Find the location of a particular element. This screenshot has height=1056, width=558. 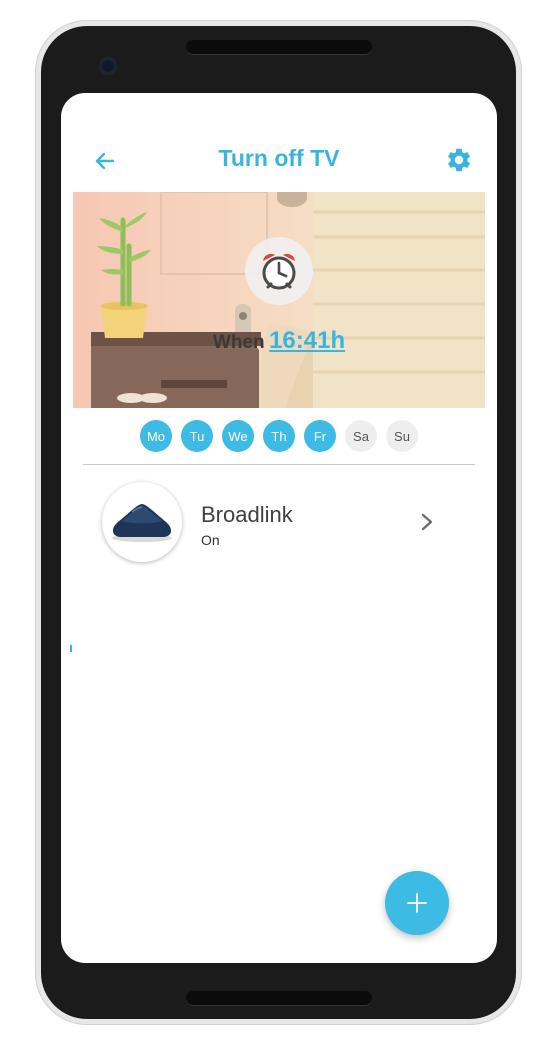

device-row-broadlink: Broadlink On is located at coordinates (279, 523).